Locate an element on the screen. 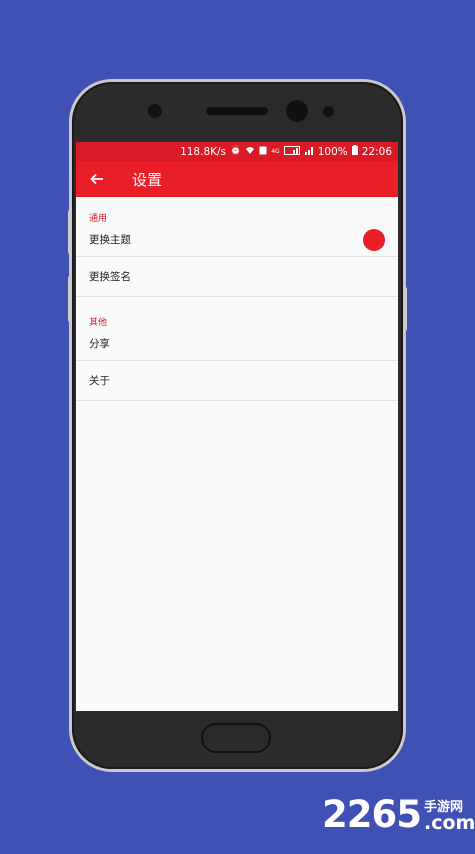 The height and width of the screenshot is (854, 475). battery-percent: 100% is located at coordinates (332, 151).